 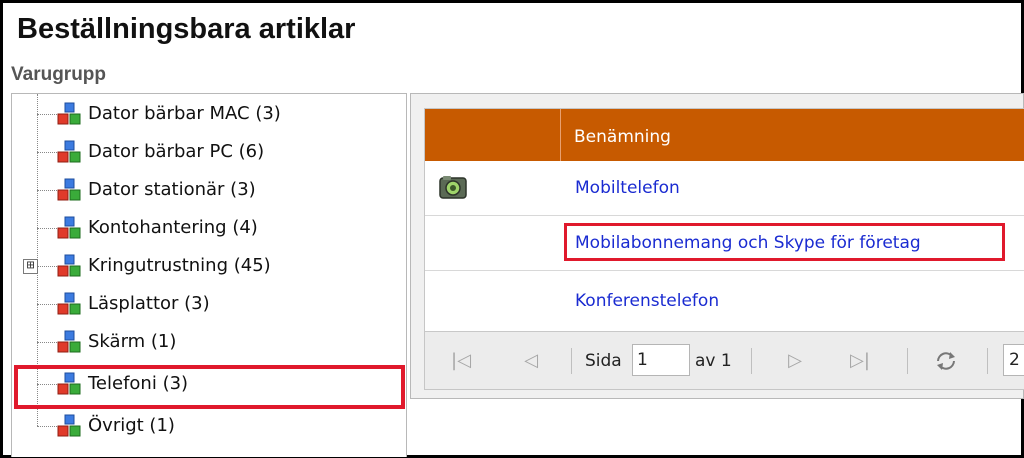 What do you see at coordinates (661, 360) in the screenshot?
I see `page-number-input: 1` at bounding box center [661, 360].